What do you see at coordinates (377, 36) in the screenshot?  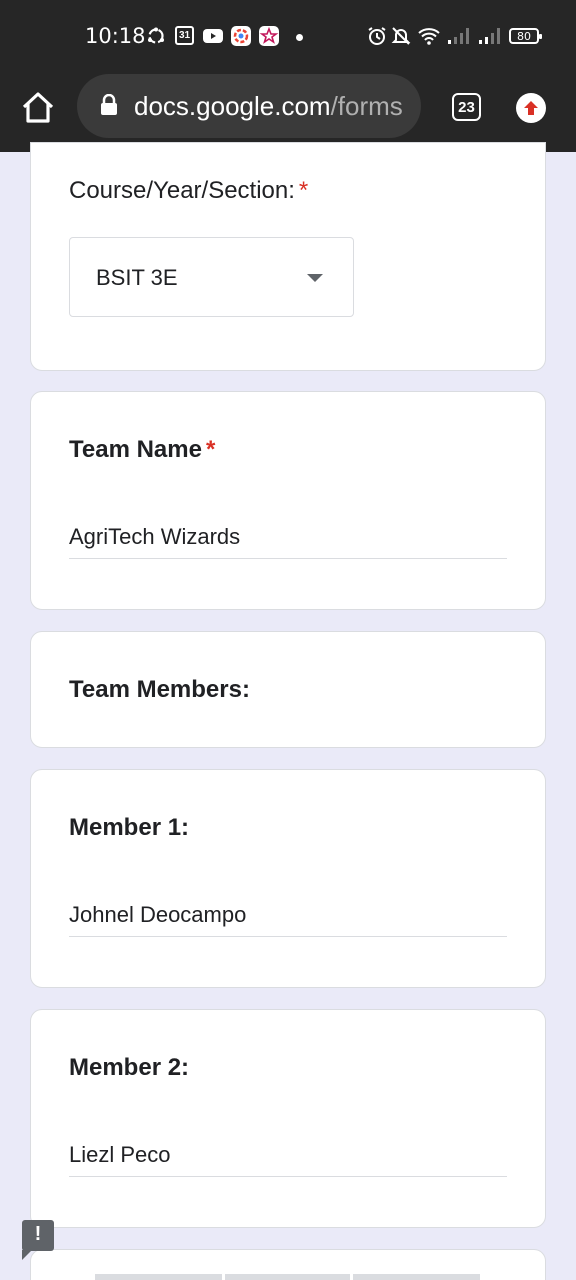 I see `alarm-icon` at bounding box center [377, 36].